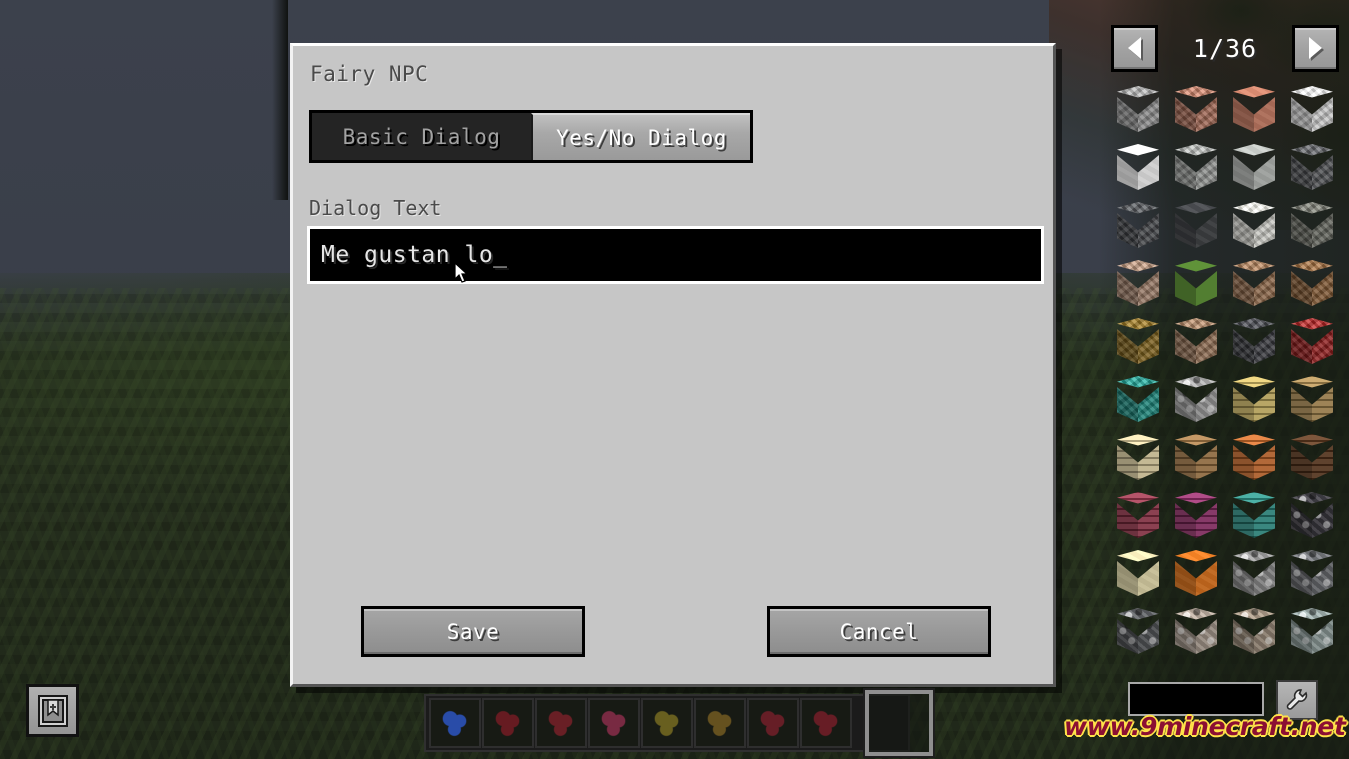  I want to click on item-slot-crimson-nylium, so click(1138, 341).